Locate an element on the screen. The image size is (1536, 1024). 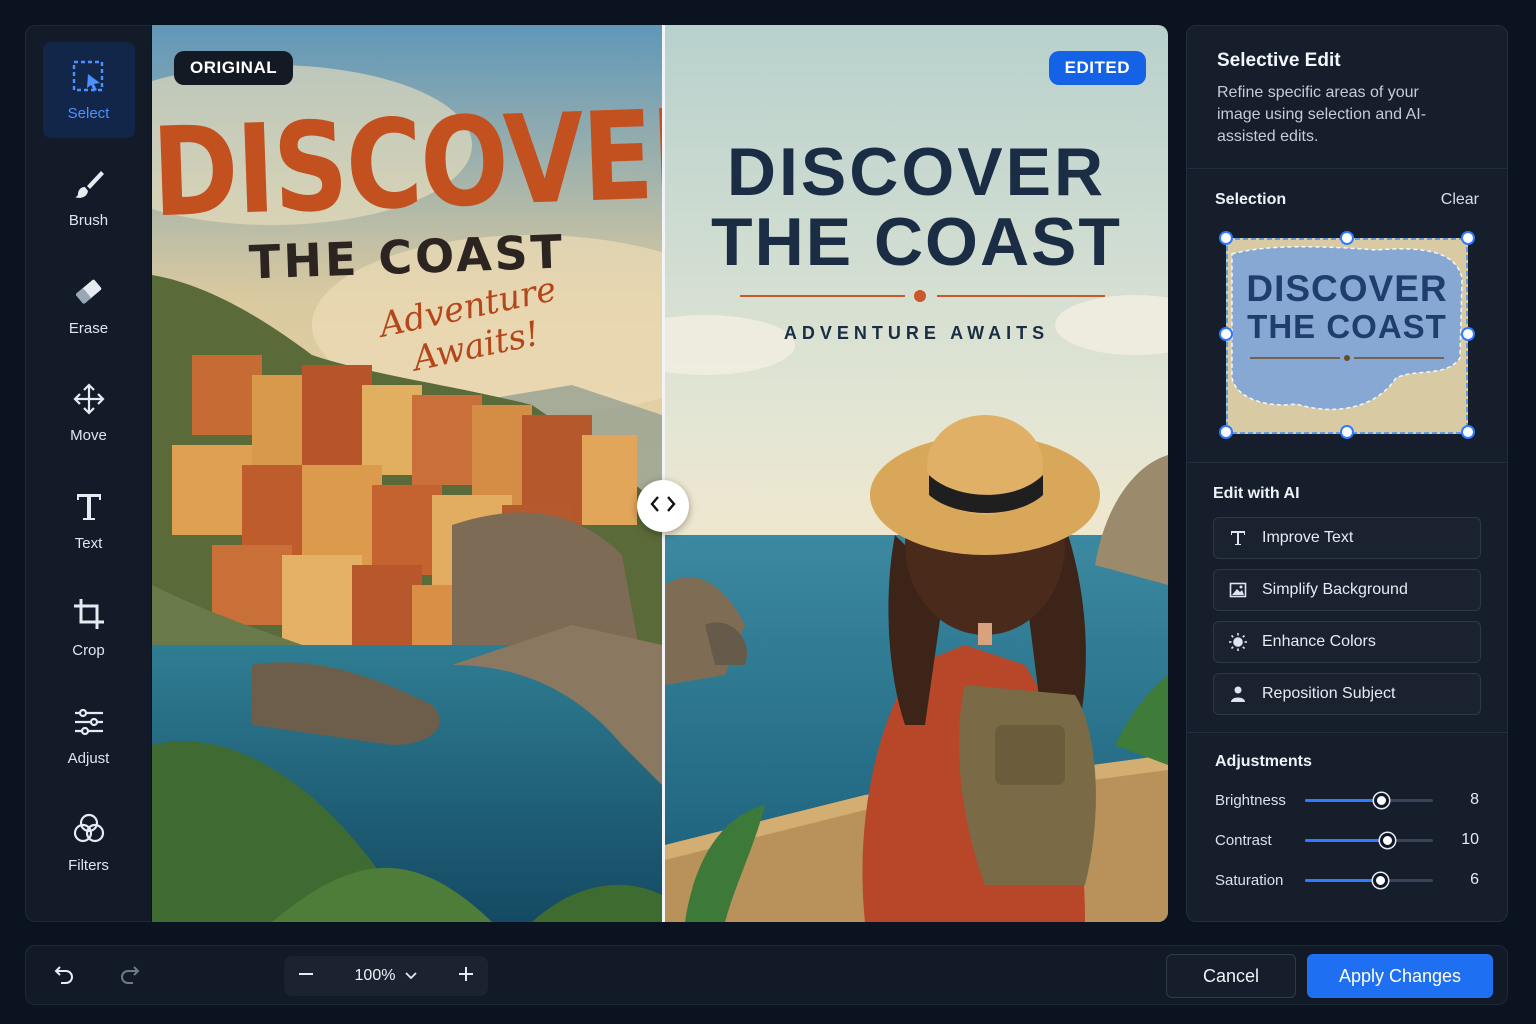
resize-handle-top-left is located at coordinates (1226, 238).